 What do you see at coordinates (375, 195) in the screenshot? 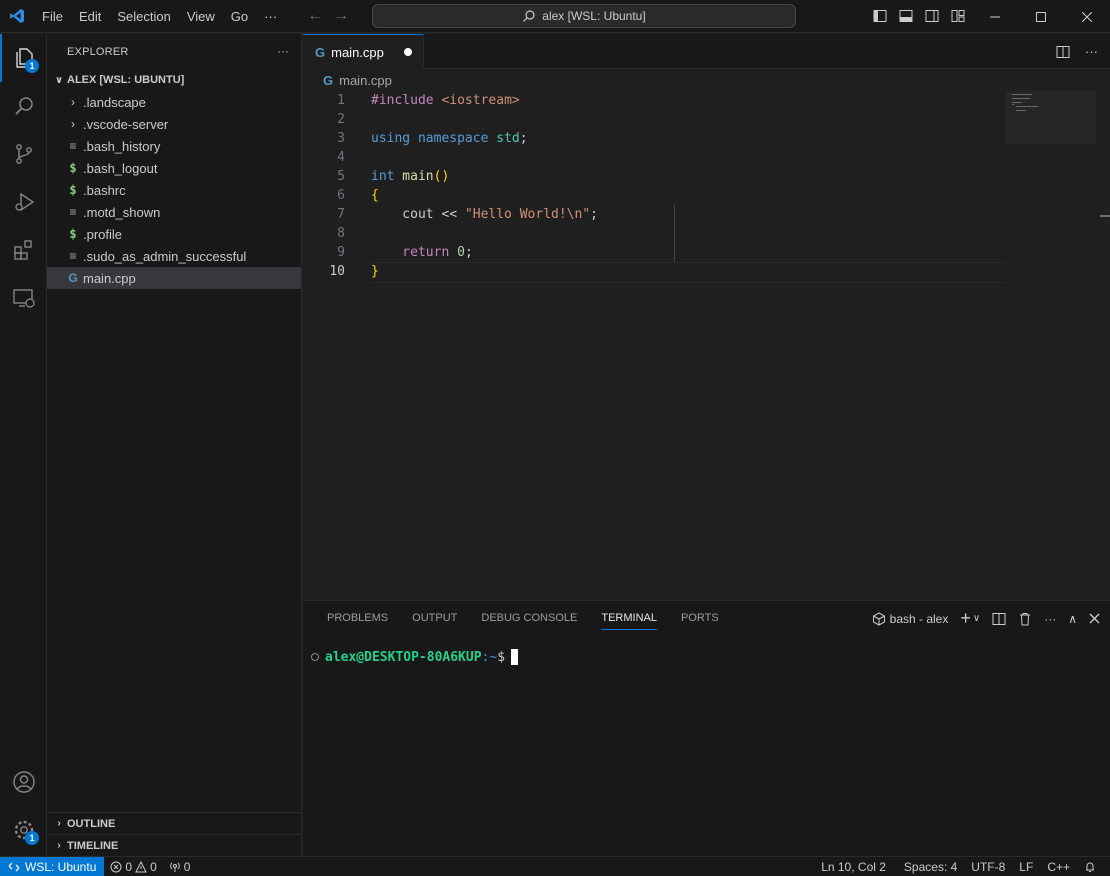
I see `line-text: {` at bounding box center [375, 195].